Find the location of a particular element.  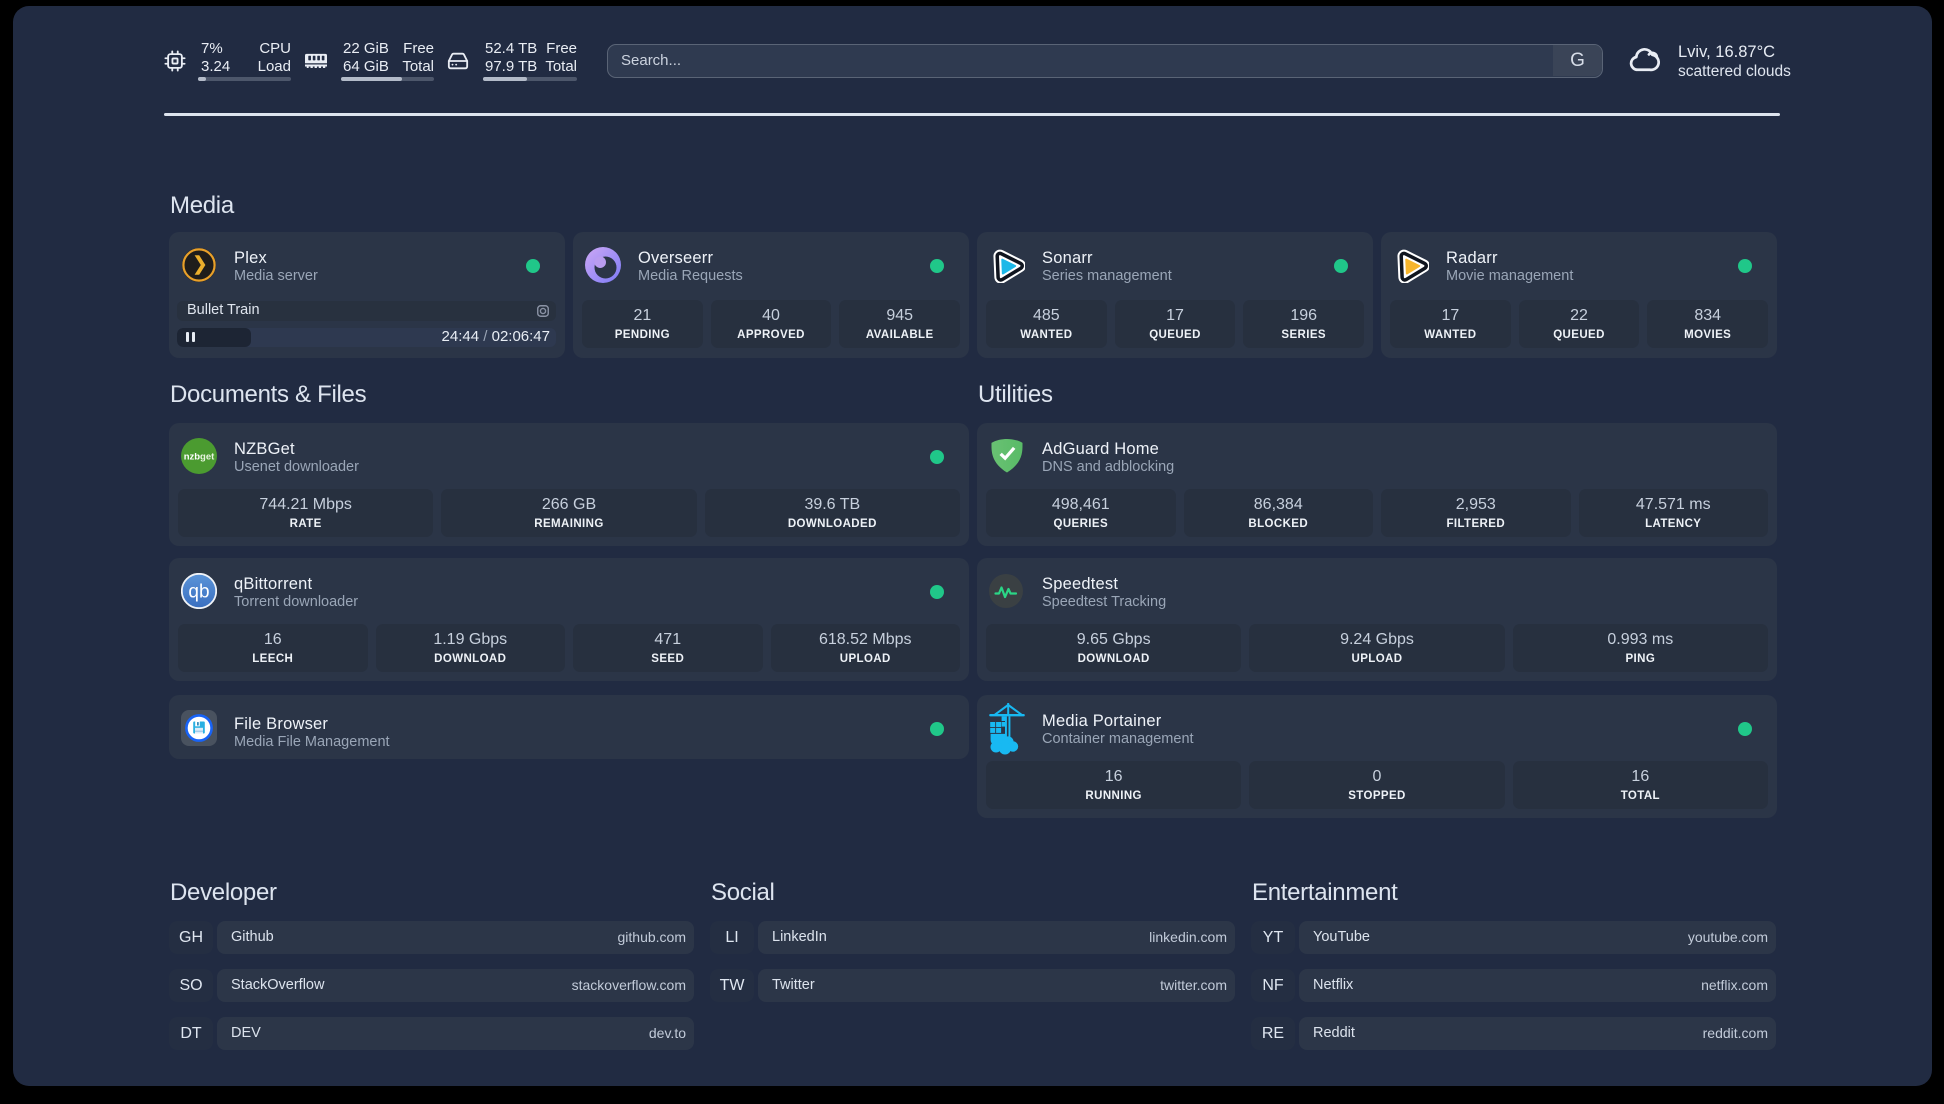

svg-text: qb is located at coordinates (198, 592).